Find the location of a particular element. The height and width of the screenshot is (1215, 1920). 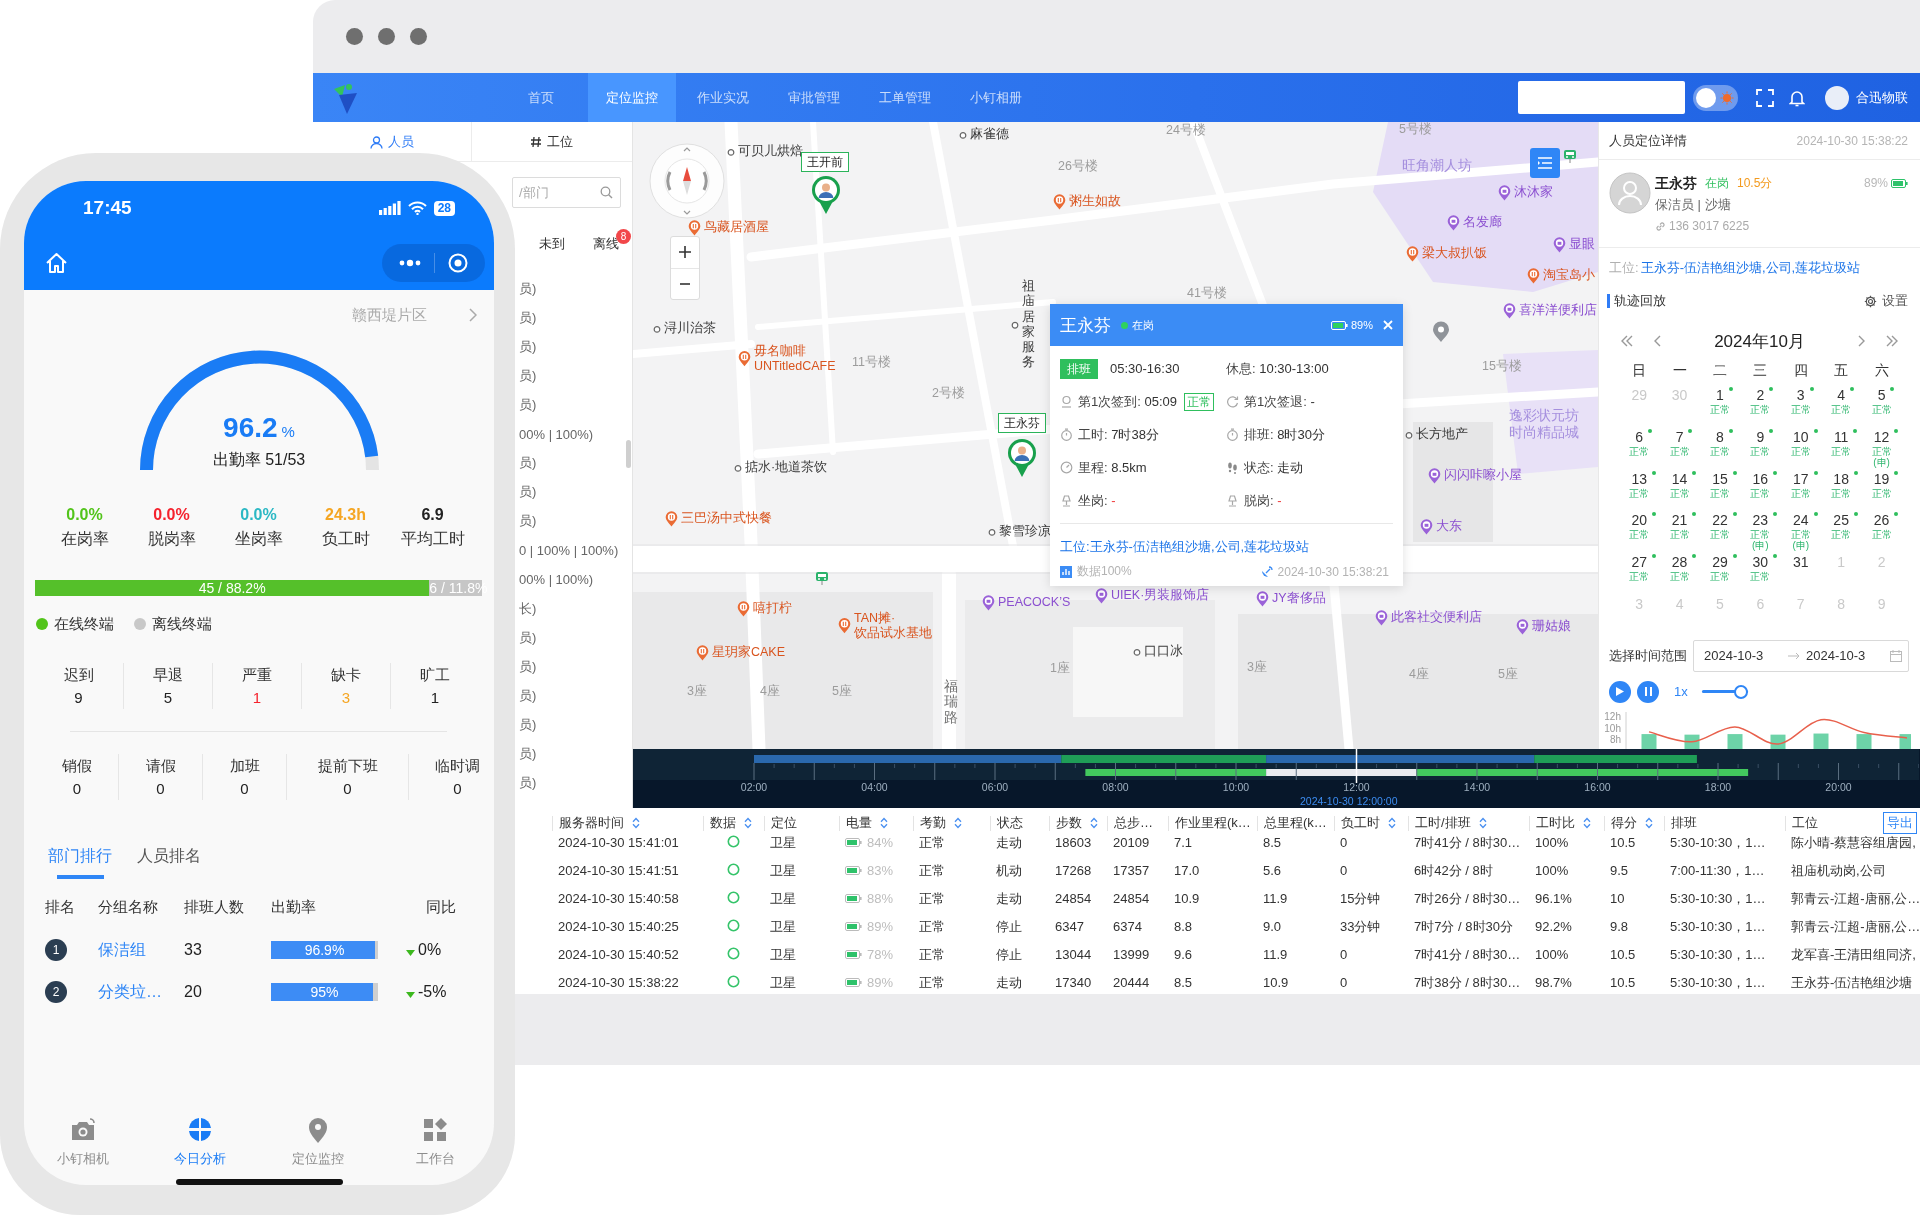

column-header: 得分 is located at coordinates (1624, 823).